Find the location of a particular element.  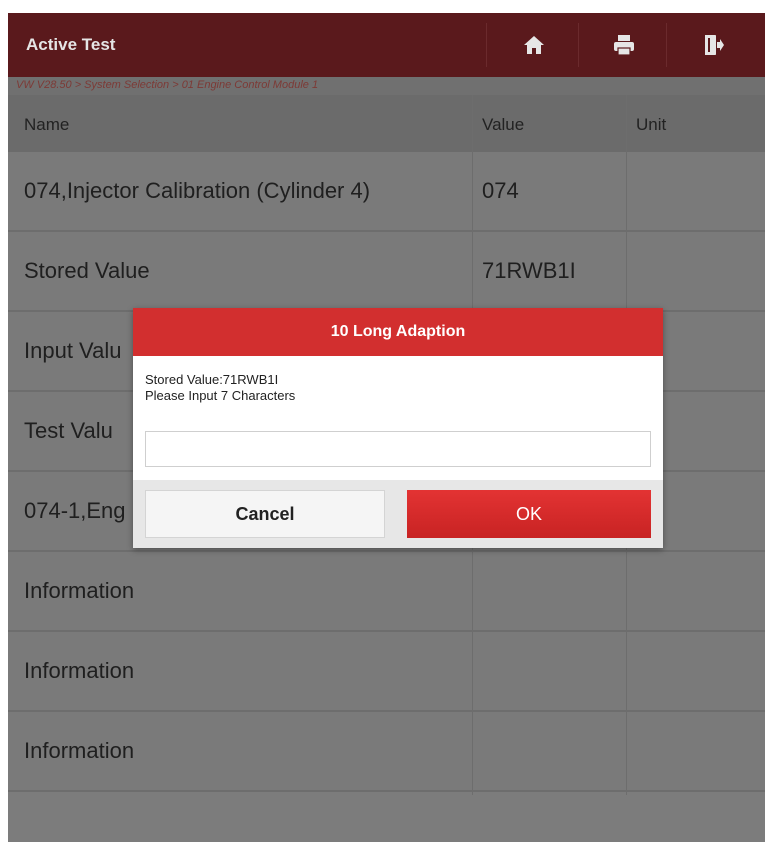

print-button is located at coordinates (624, 45).